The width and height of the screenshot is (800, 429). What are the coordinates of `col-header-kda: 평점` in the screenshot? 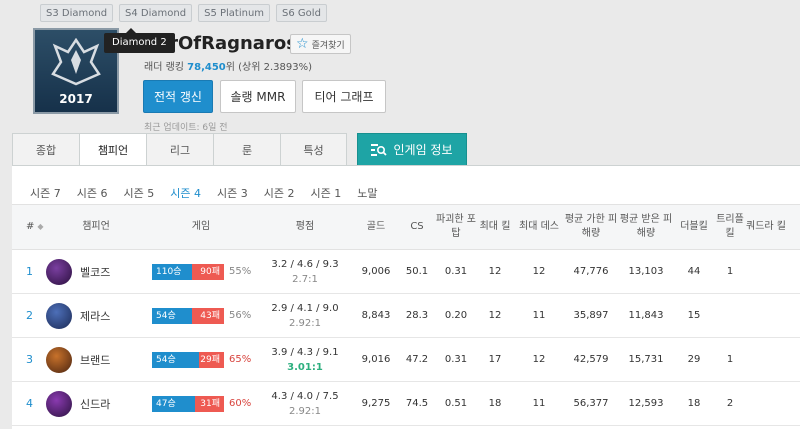 It's located at (305, 227).